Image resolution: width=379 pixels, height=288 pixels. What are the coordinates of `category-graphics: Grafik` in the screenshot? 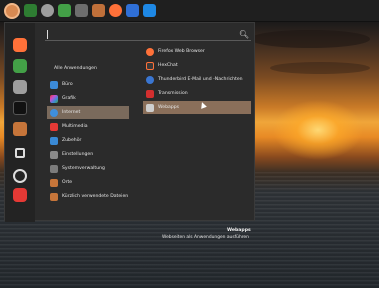 It's located at (88, 98).